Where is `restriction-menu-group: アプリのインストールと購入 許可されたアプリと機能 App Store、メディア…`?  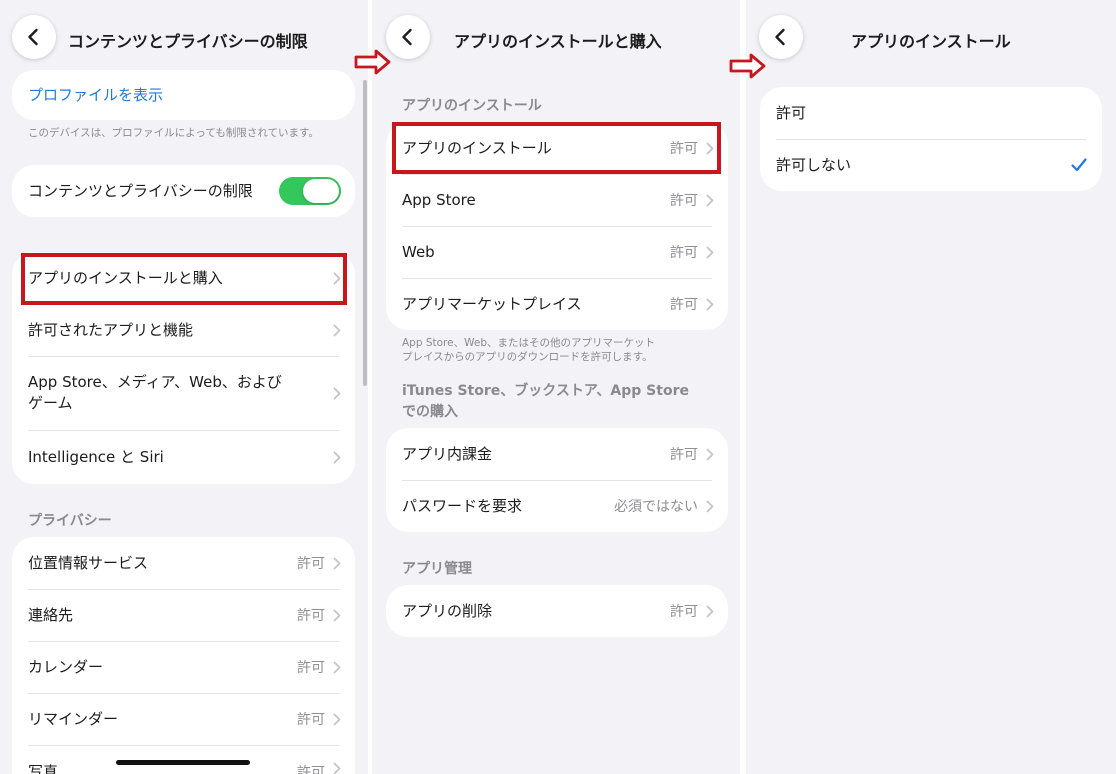 restriction-menu-group: アプリのインストールと購入 許可されたアプリと機能 App Store、メディア… is located at coordinates (183, 368).